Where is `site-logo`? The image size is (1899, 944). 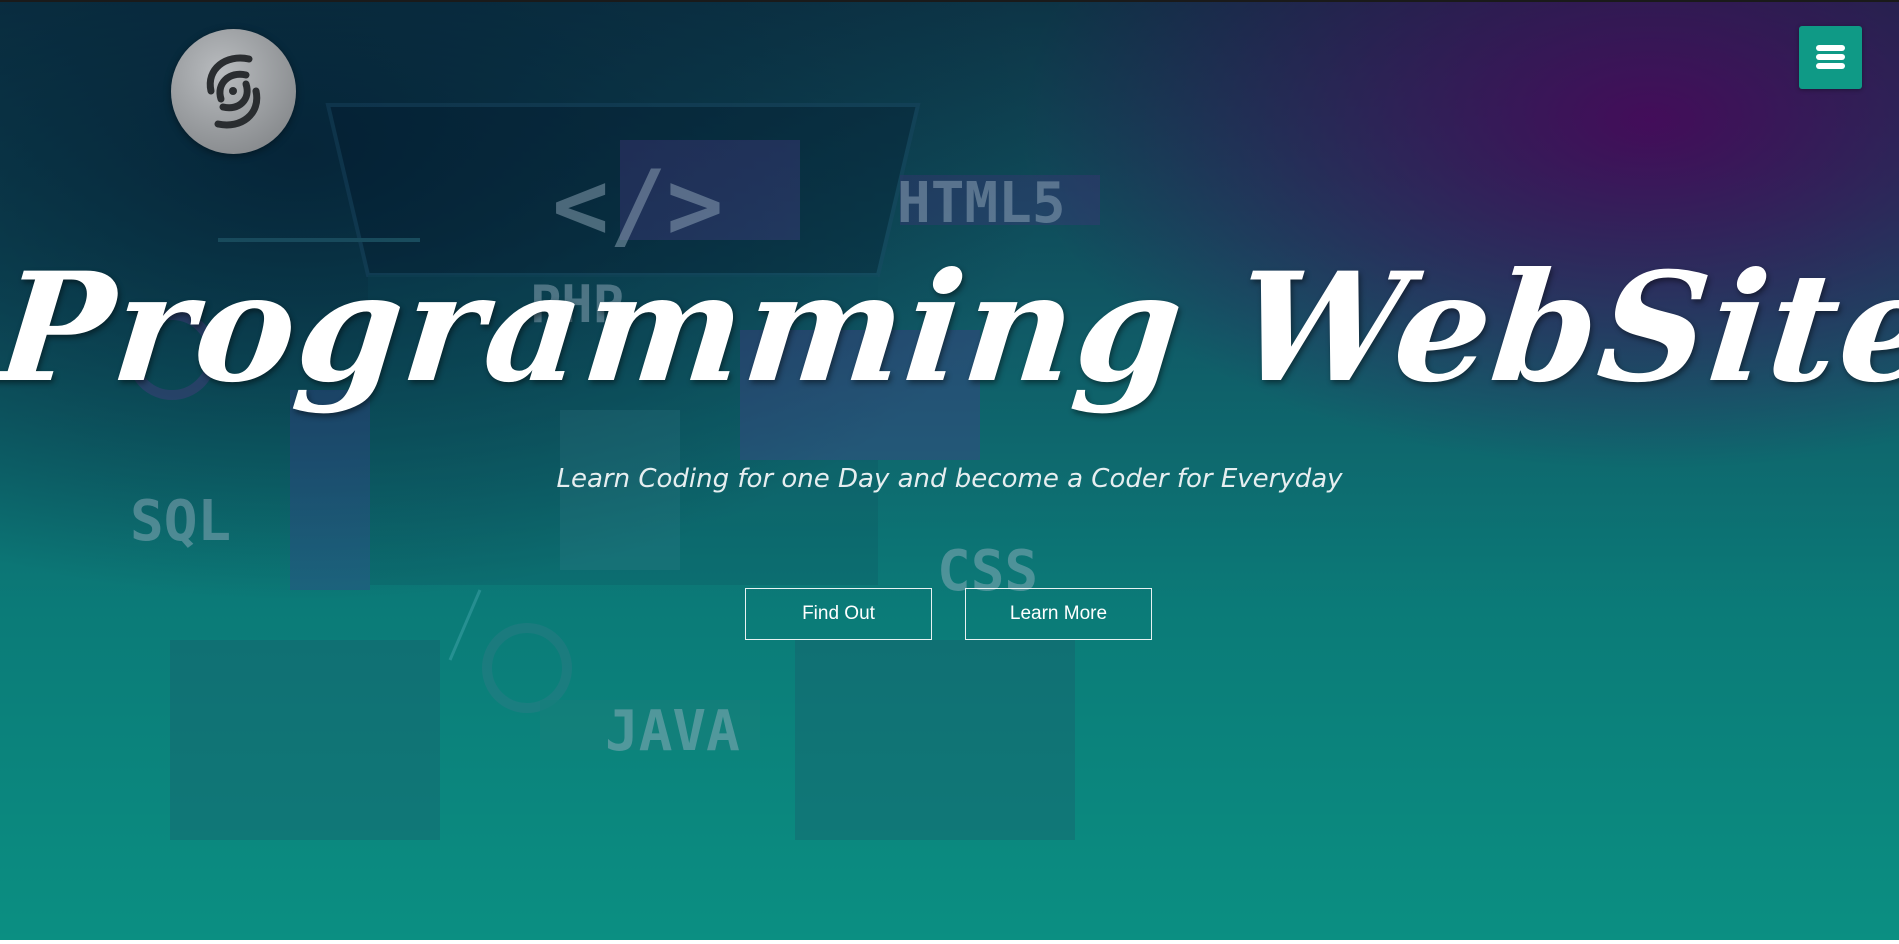
site-logo is located at coordinates (233, 91).